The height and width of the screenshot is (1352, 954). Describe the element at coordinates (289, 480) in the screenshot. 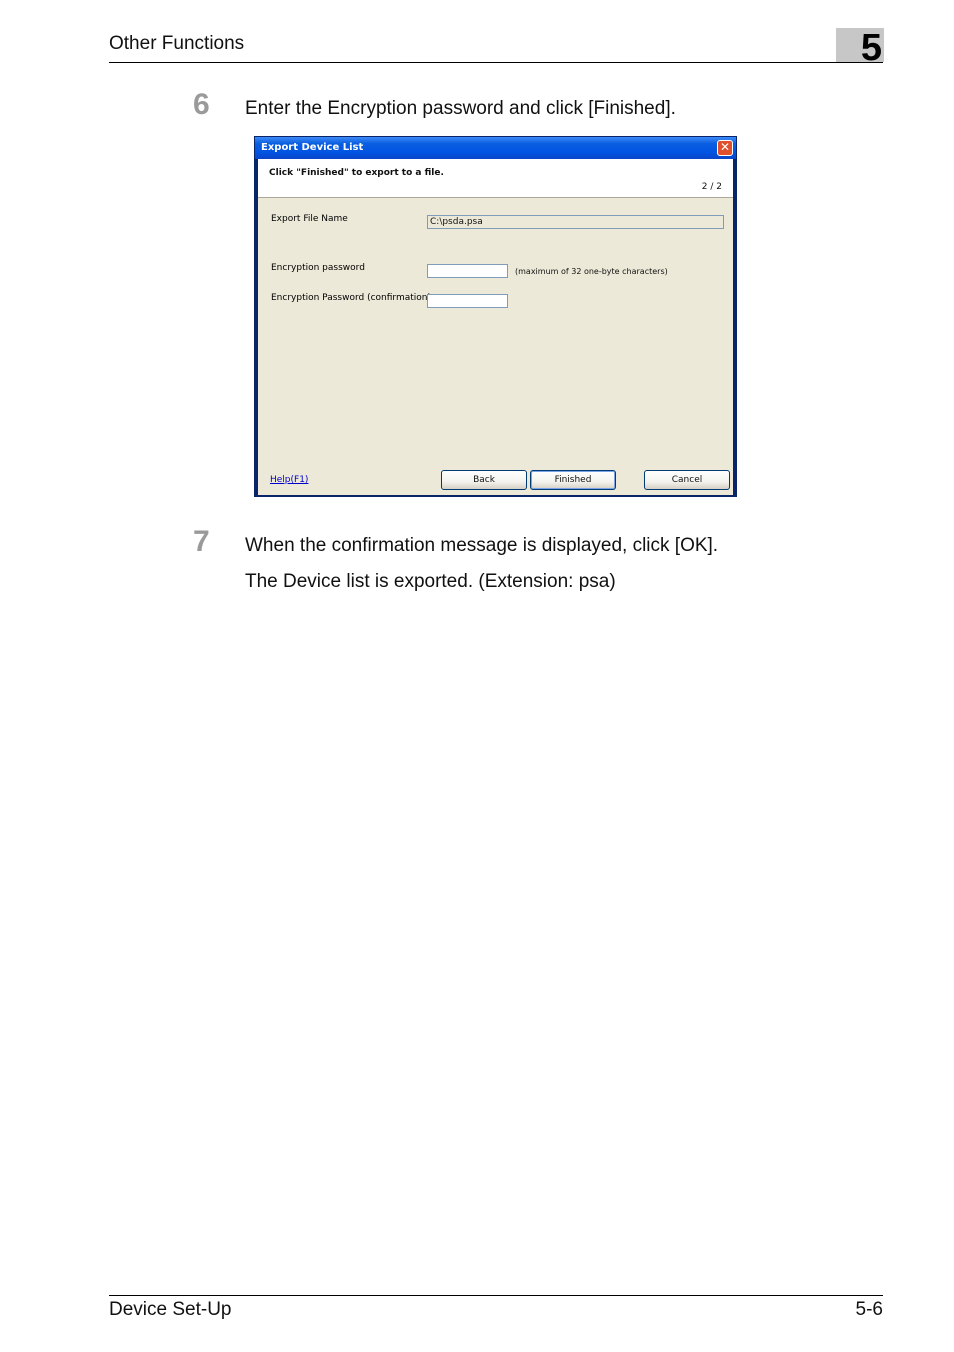

I see `help-link: Help(F1)` at that location.